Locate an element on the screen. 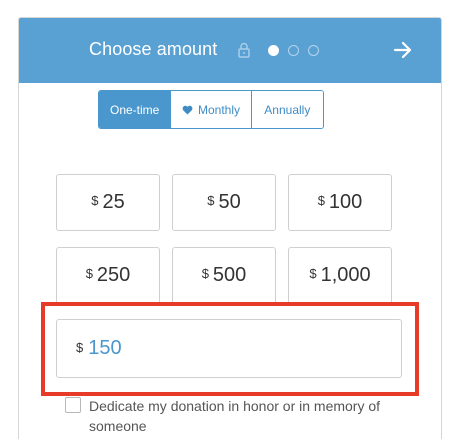 The height and width of the screenshot is (439, 464). custom-amount-value: 150 is located at coordinates (105, 348).